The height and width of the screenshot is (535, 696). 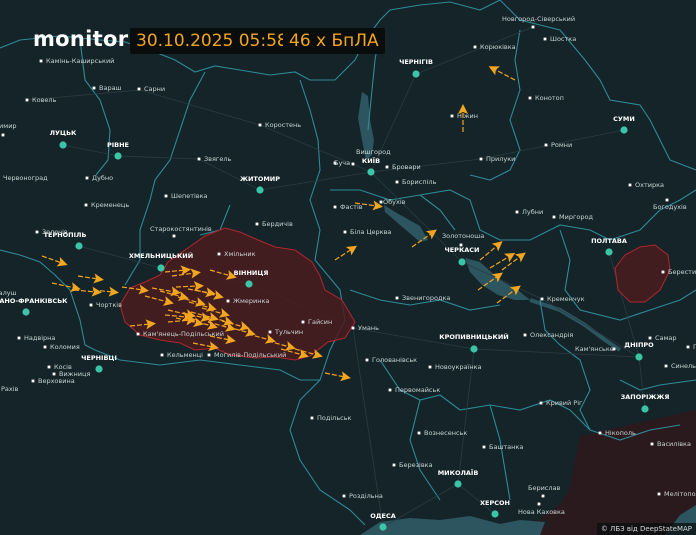 What do you see at coordinates (373, 152) in the screenshot?
I see `town-label: Вишгород` at bounding box center [373, 152].